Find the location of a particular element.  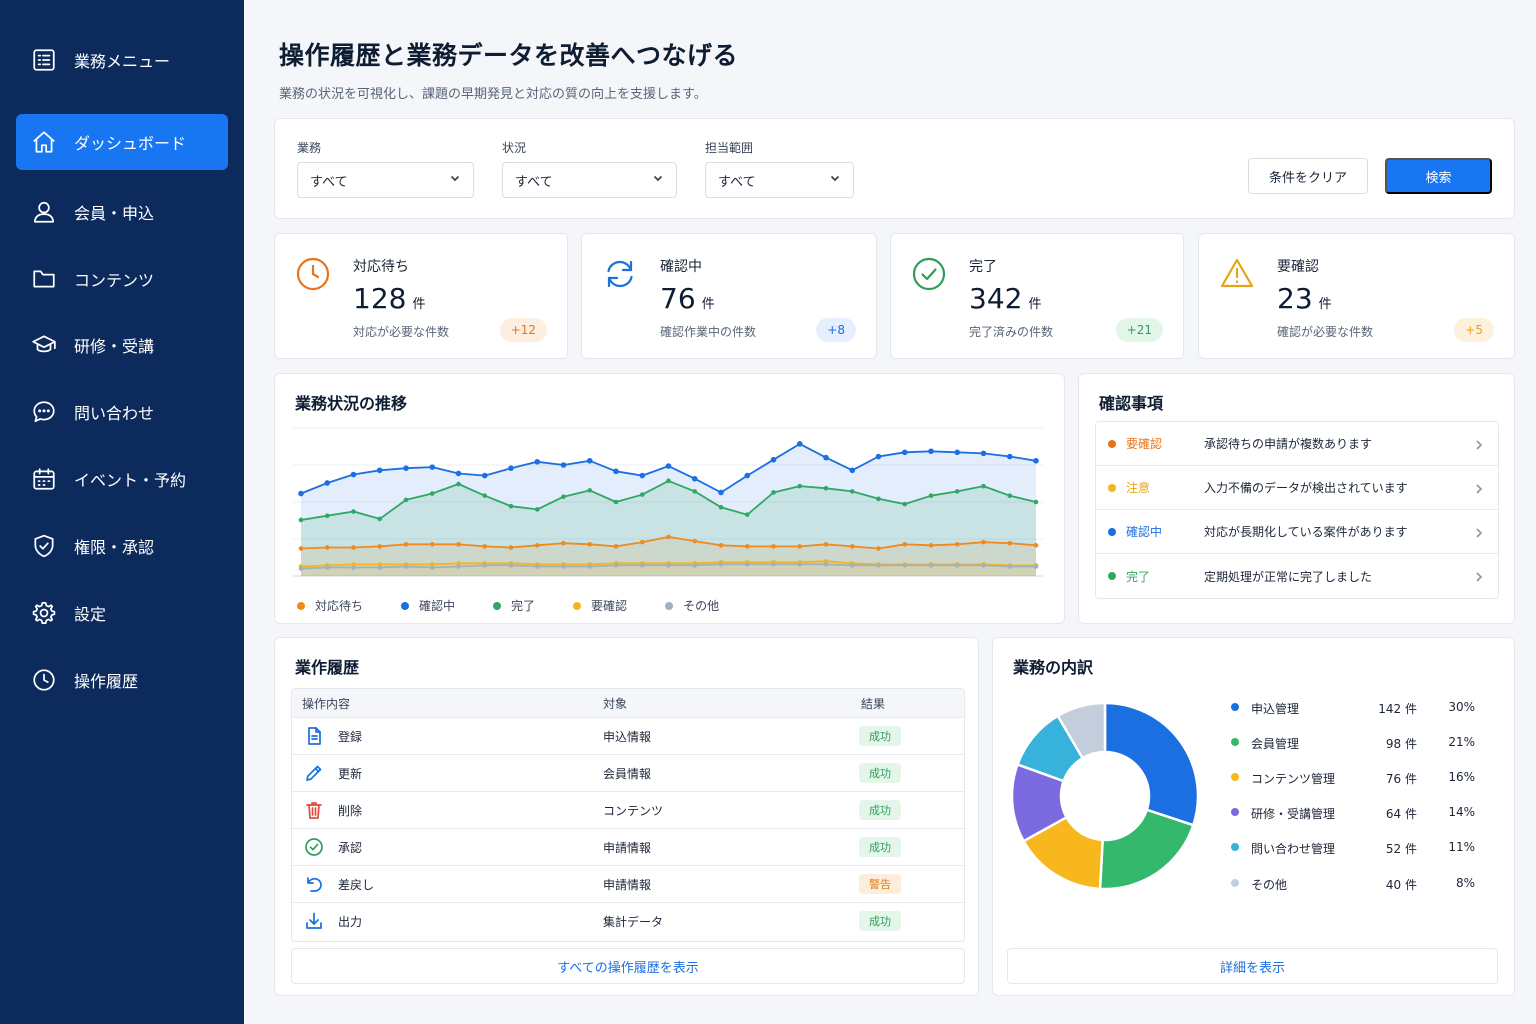

sidebar-item-members: 会員・申込 is located at coordinates (122, 212).